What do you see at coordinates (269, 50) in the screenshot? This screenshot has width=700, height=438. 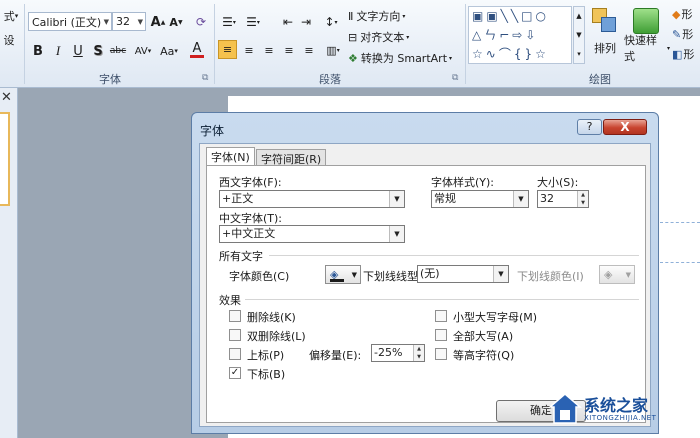 I see `align-right-button: ≡` at bounding box center [269, 50].